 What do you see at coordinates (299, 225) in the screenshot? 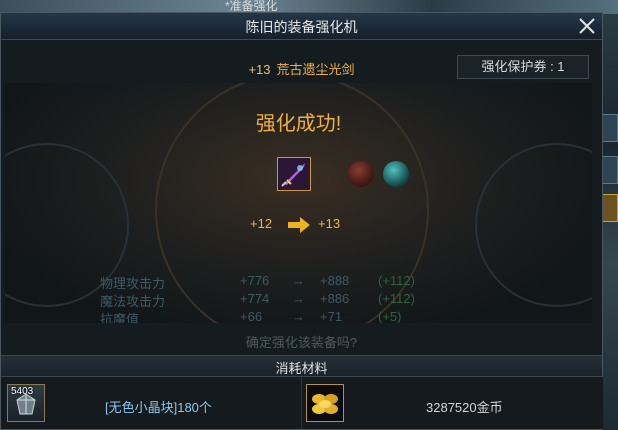
I see `right-arrow-icon` at bounding box center [299, 225].